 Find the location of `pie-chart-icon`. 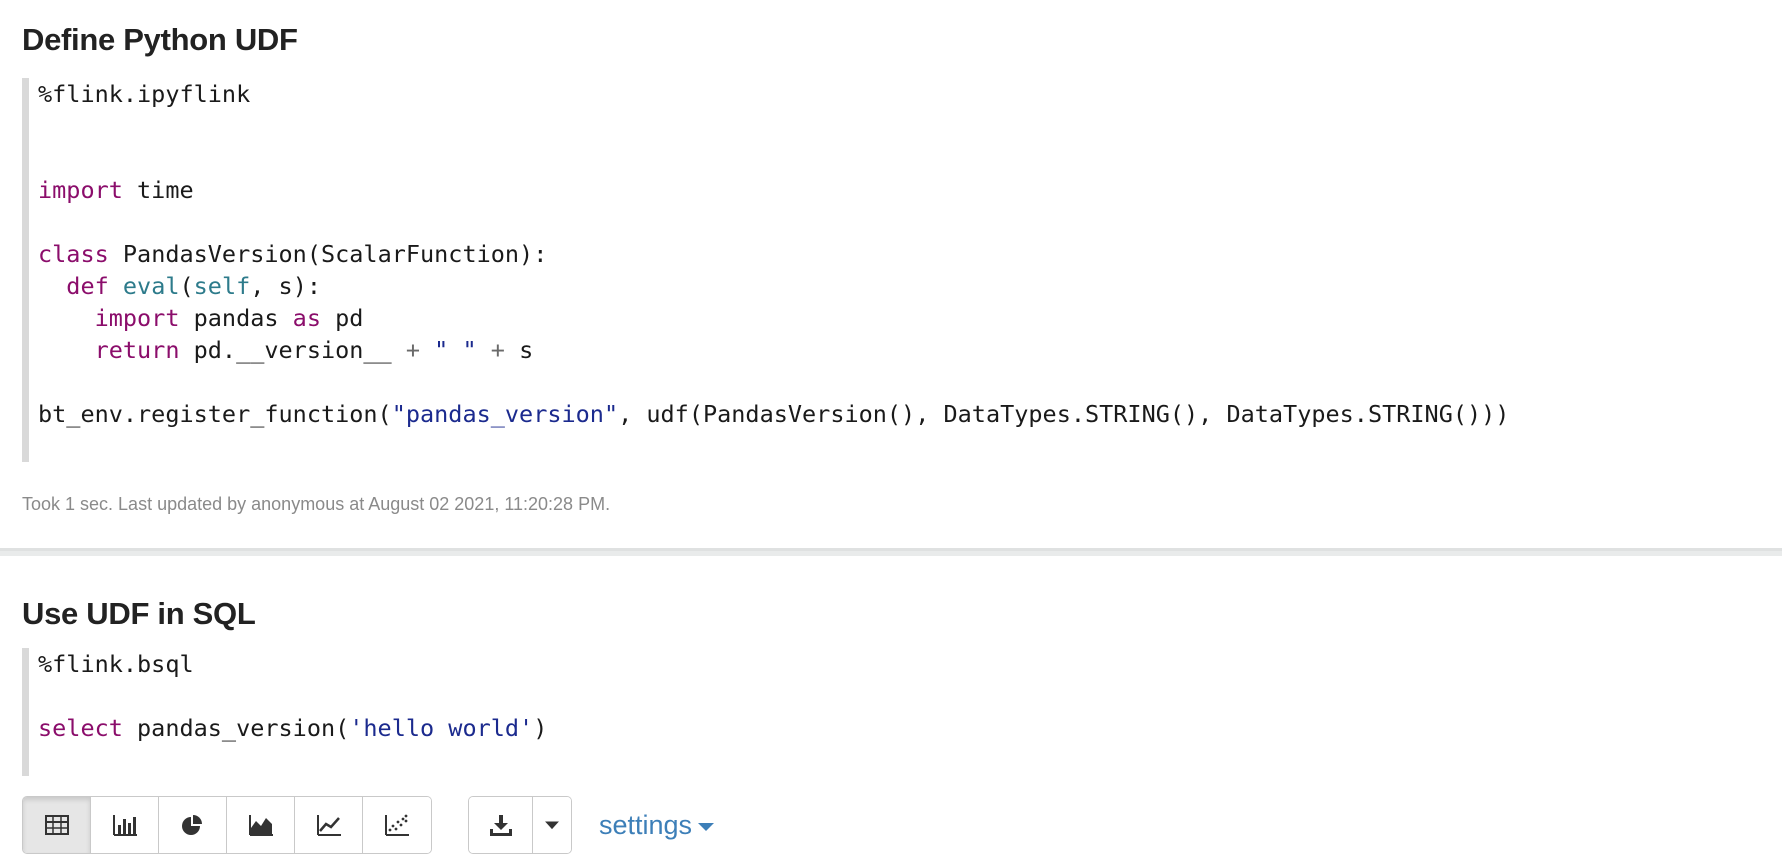

pie-chart-icon is located at coordinates (191, 825).